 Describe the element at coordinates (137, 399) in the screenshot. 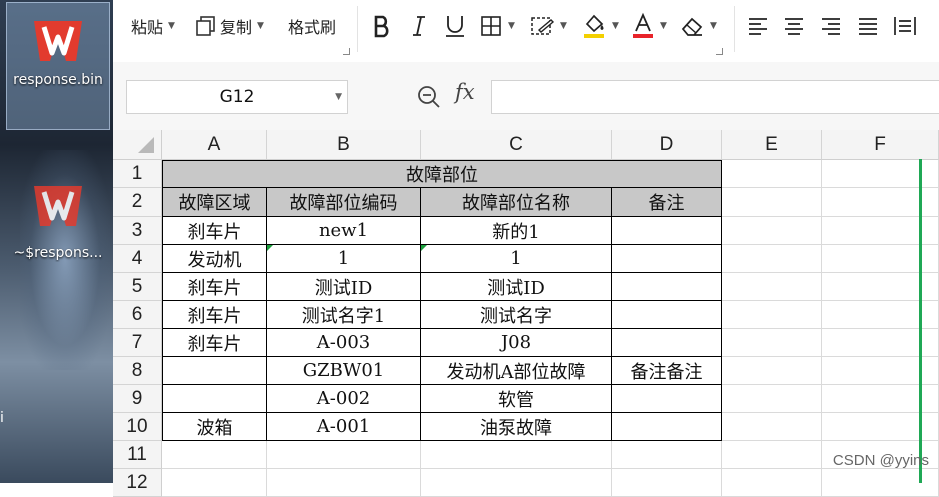

I see `row-header-9: 9` at that location.